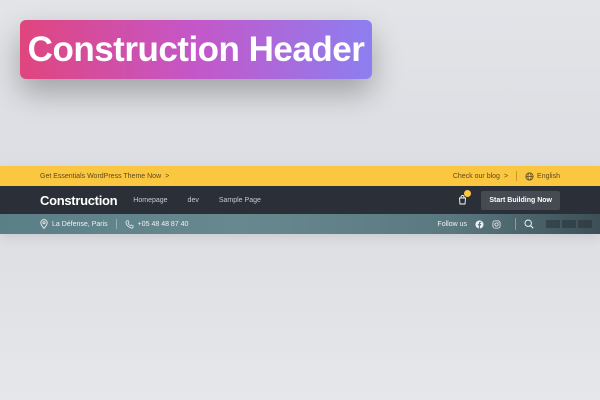 This screenshot has width=600, height=400. I want to click on search-icon, so click(529, 224).